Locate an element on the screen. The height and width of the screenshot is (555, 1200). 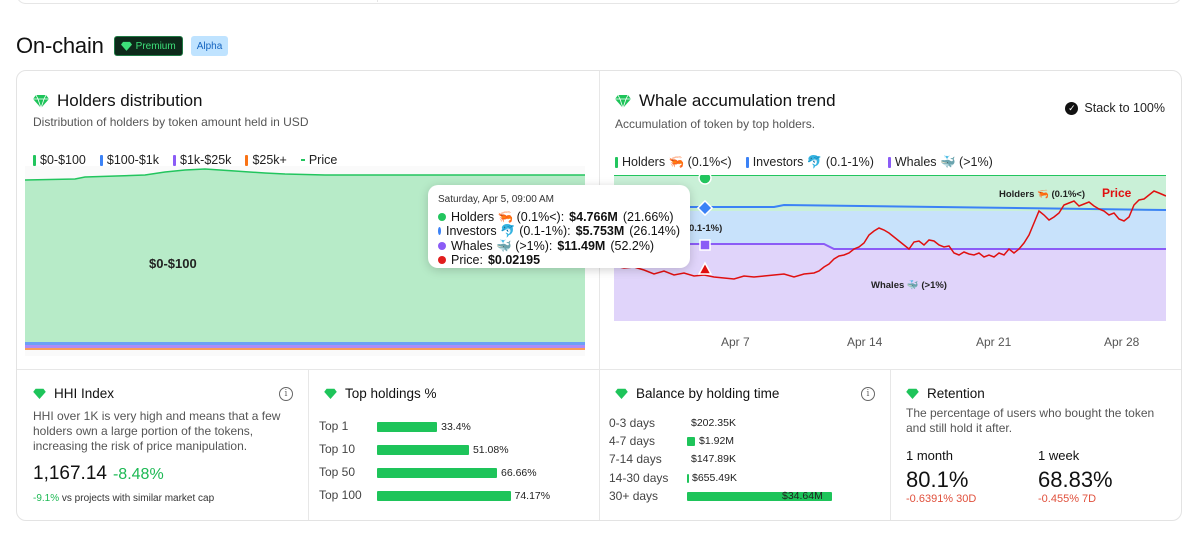
premium-badge: Premium is located at coordinates (148, 46).